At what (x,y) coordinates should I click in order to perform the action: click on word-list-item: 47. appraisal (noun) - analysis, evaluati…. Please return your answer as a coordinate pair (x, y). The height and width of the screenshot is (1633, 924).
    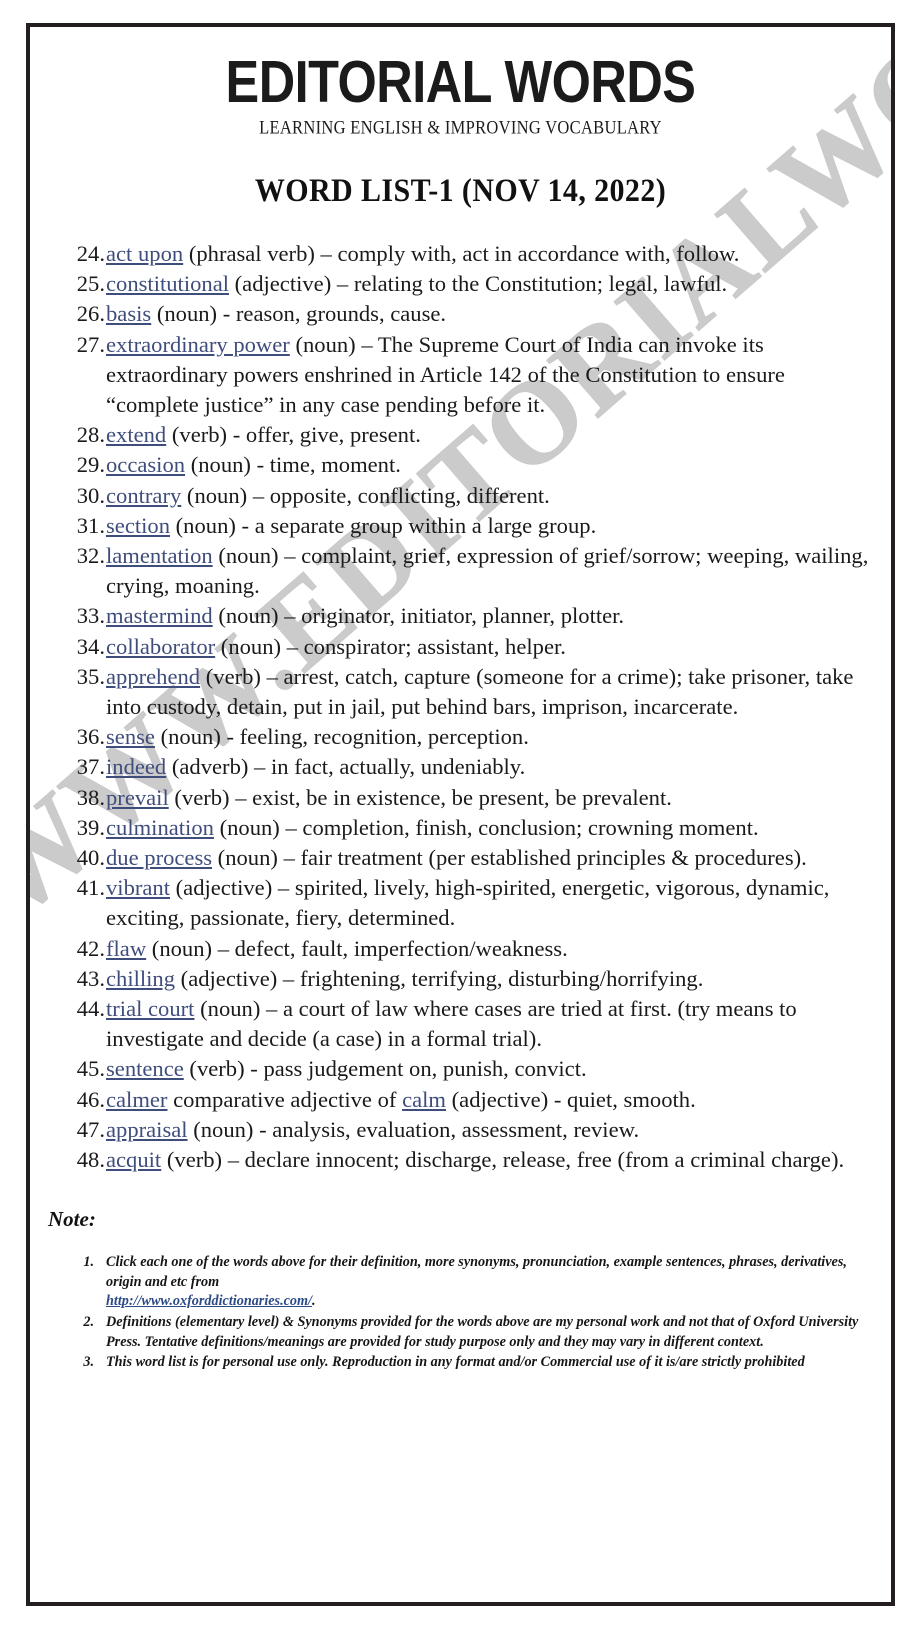
    Looking at the image, I should click on (470, 1130).